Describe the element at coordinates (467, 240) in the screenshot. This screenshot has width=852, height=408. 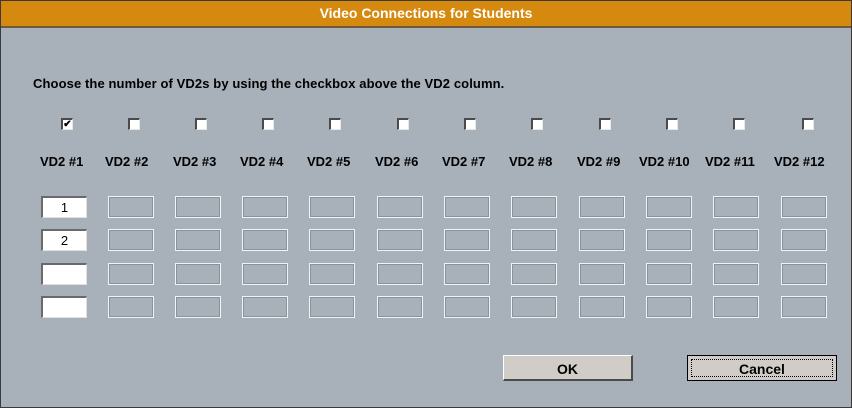
I see `vd2-7-row-2-field` at that location.